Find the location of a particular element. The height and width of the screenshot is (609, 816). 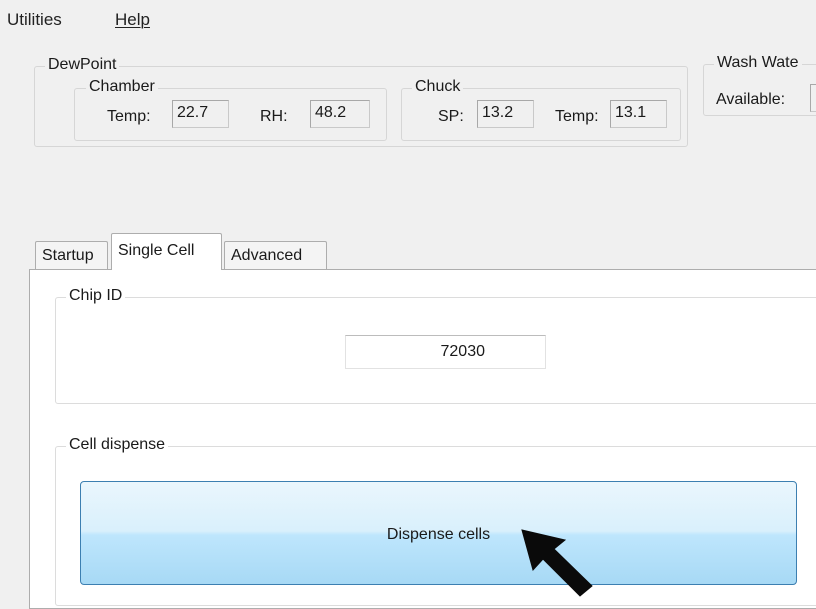

chamber-rh-value: 48.2 is located at coordinates (340, 114).